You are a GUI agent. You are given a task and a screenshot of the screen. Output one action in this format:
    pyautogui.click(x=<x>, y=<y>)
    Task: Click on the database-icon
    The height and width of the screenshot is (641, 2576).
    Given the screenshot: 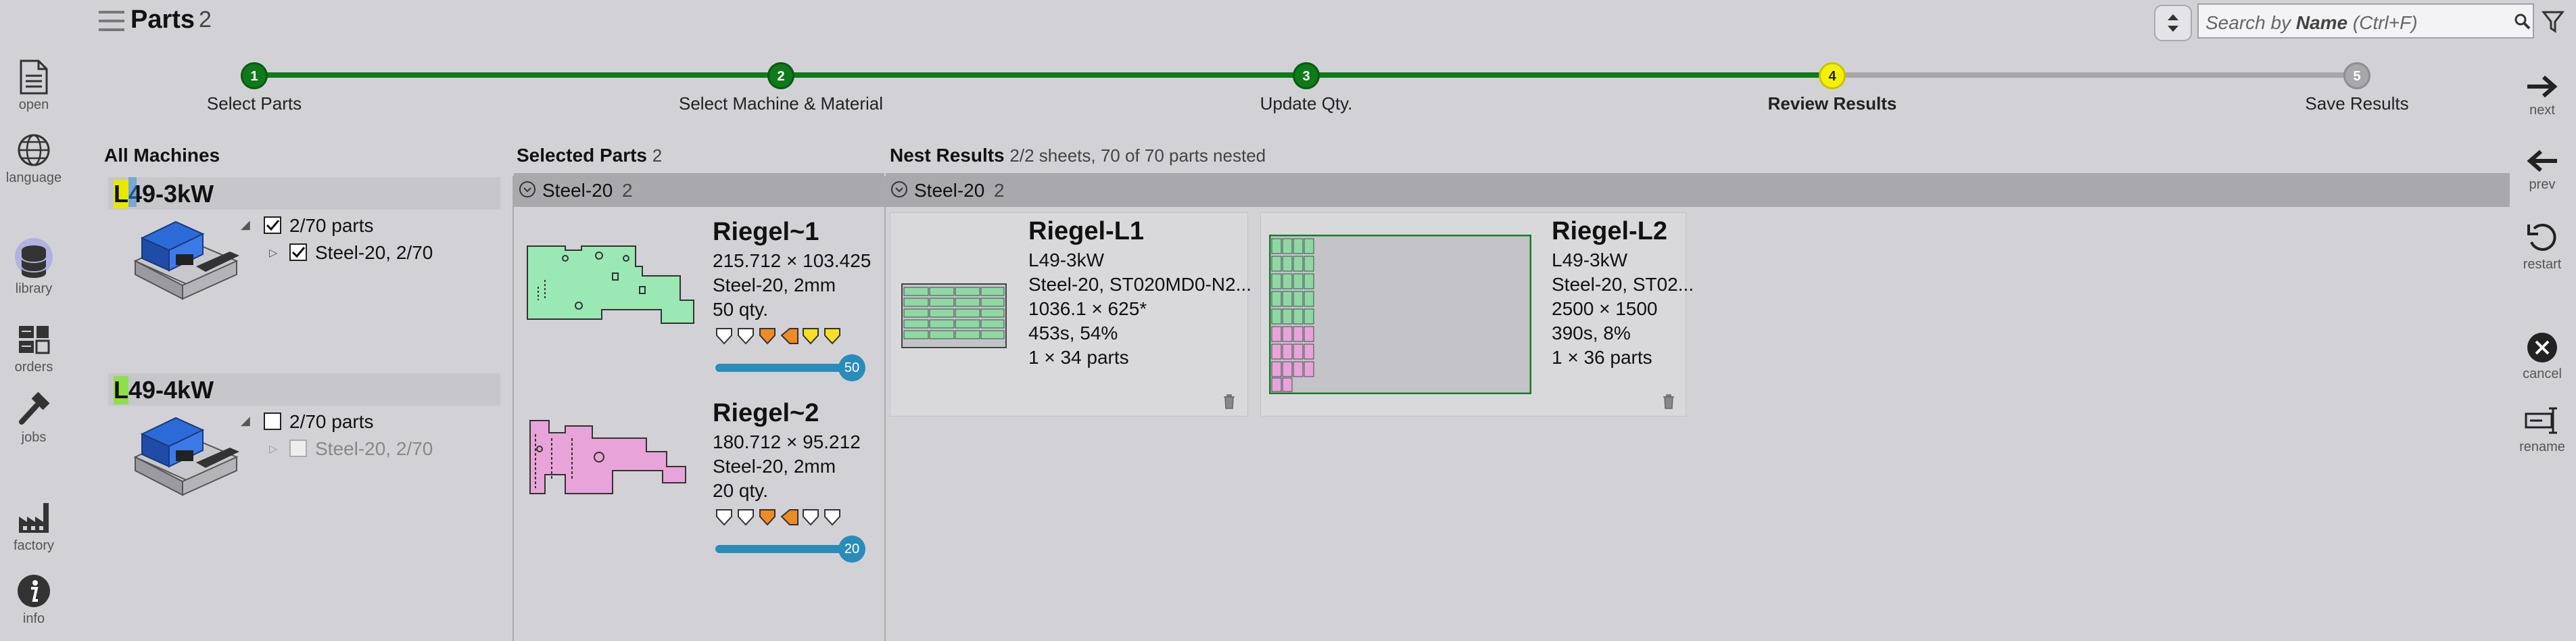 What is the action you would take?
    pyautogui.click(x=34, y=261)
    